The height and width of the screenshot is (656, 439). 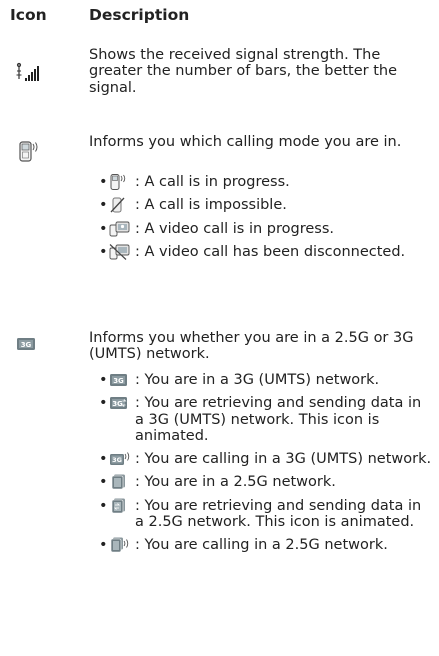 I want to click on list-item: • 3G : You are in a 3G (UMTS) network., so click(x=261, y=380).